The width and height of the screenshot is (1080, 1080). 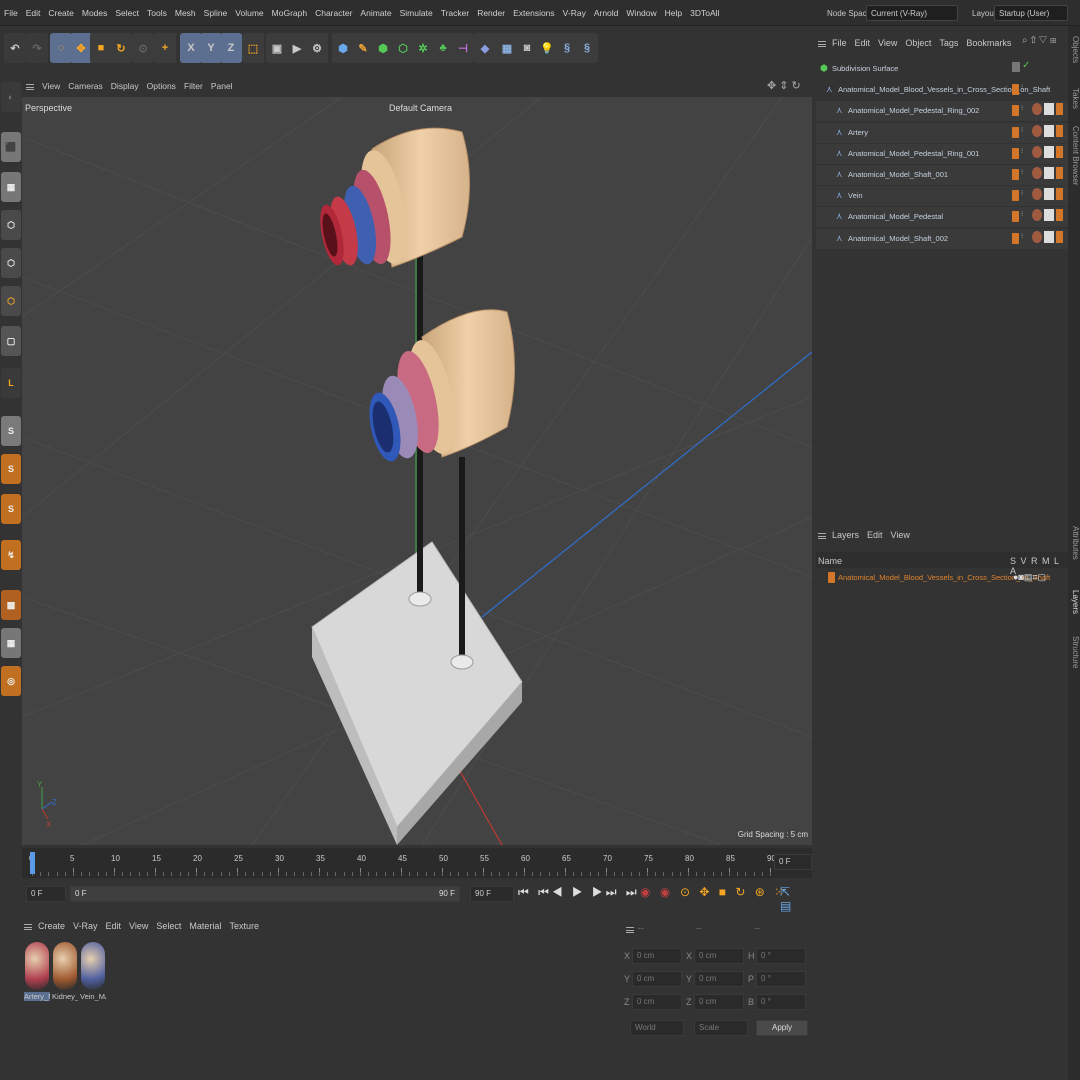 I want to click on uv-mode-icon: ▢, so click(x=11, y=341).